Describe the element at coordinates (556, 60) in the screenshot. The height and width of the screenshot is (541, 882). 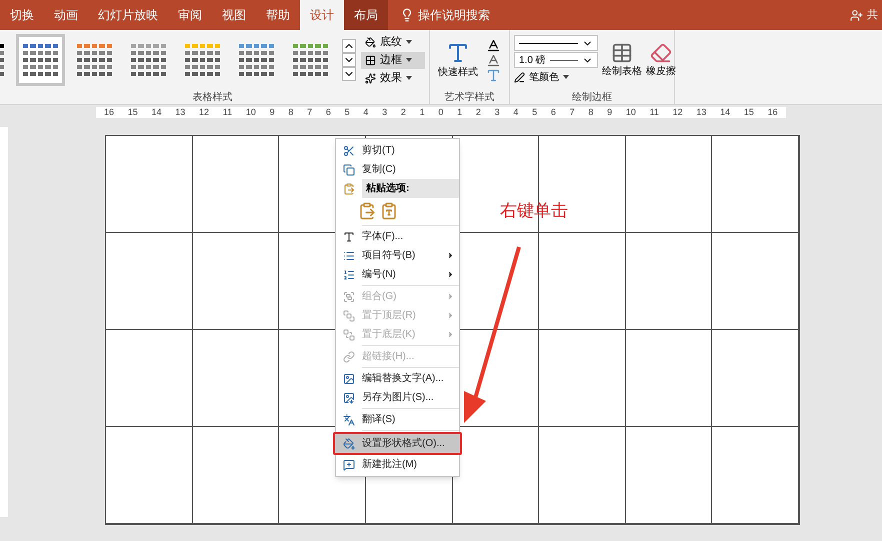
I see `pen-weight-dropdown: 1.0 磅` at that location.